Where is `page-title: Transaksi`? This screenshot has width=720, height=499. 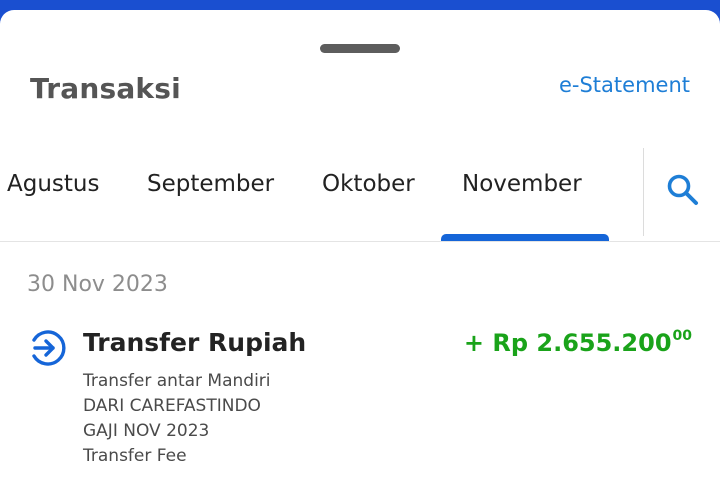 page-title: Transaksi is located at coordinates (105, 88).